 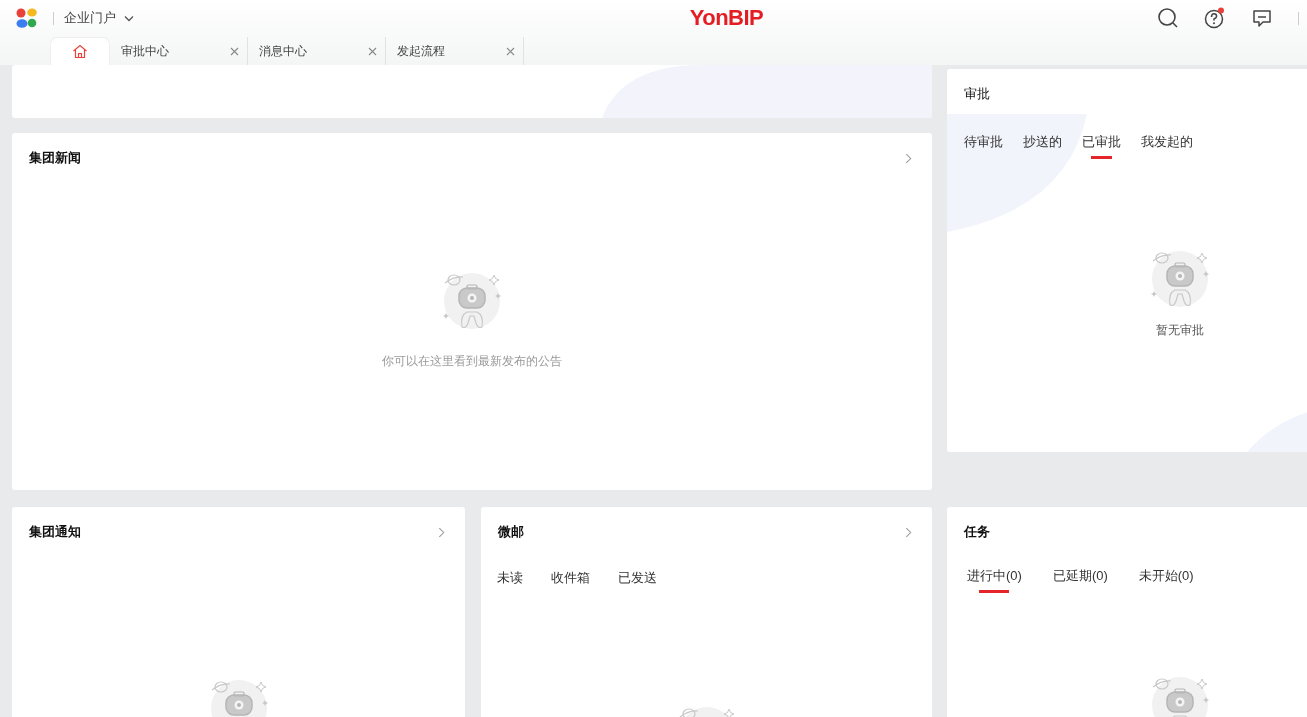 What do you see at coordinates (994, 580) in the screenshot?
I see `card-tab: 进行中(0)` at bounding box center [994, 580].